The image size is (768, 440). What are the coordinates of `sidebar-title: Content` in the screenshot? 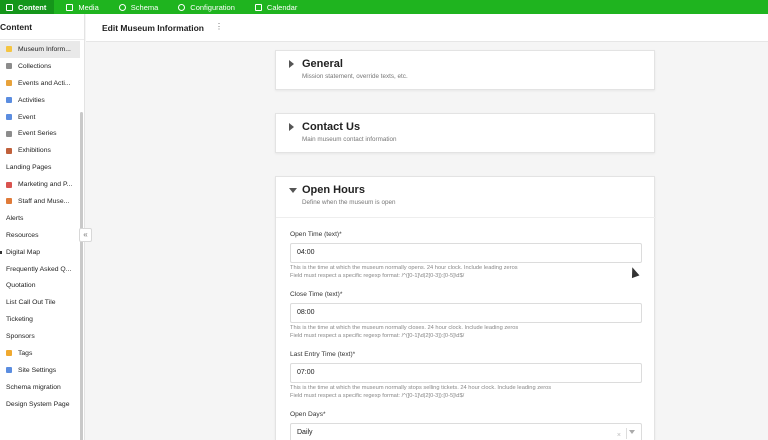 It's located at (42, 27).